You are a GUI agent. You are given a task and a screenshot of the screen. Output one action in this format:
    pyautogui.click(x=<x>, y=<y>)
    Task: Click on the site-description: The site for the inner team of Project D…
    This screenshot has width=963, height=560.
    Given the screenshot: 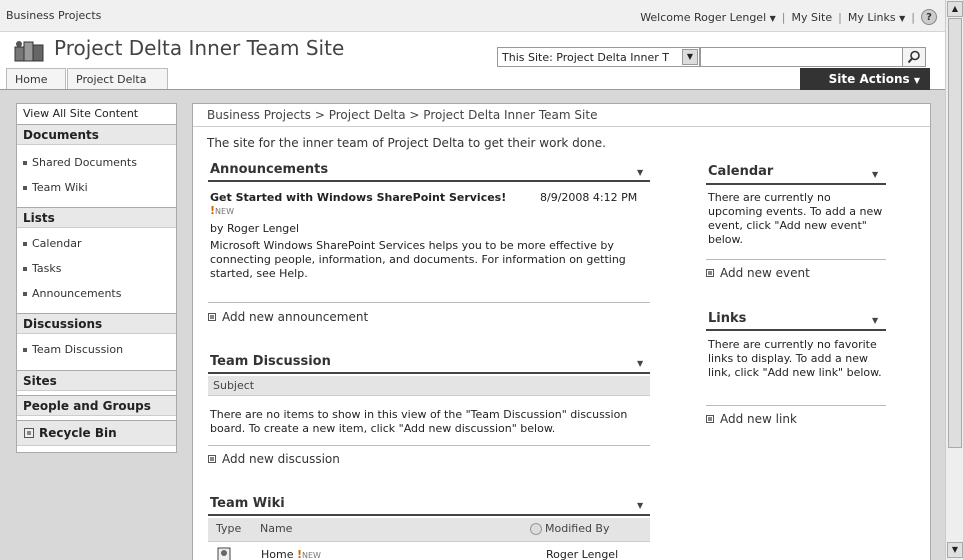 What is the action you would take?
    pyautogui.click(x=406, y=143)
    